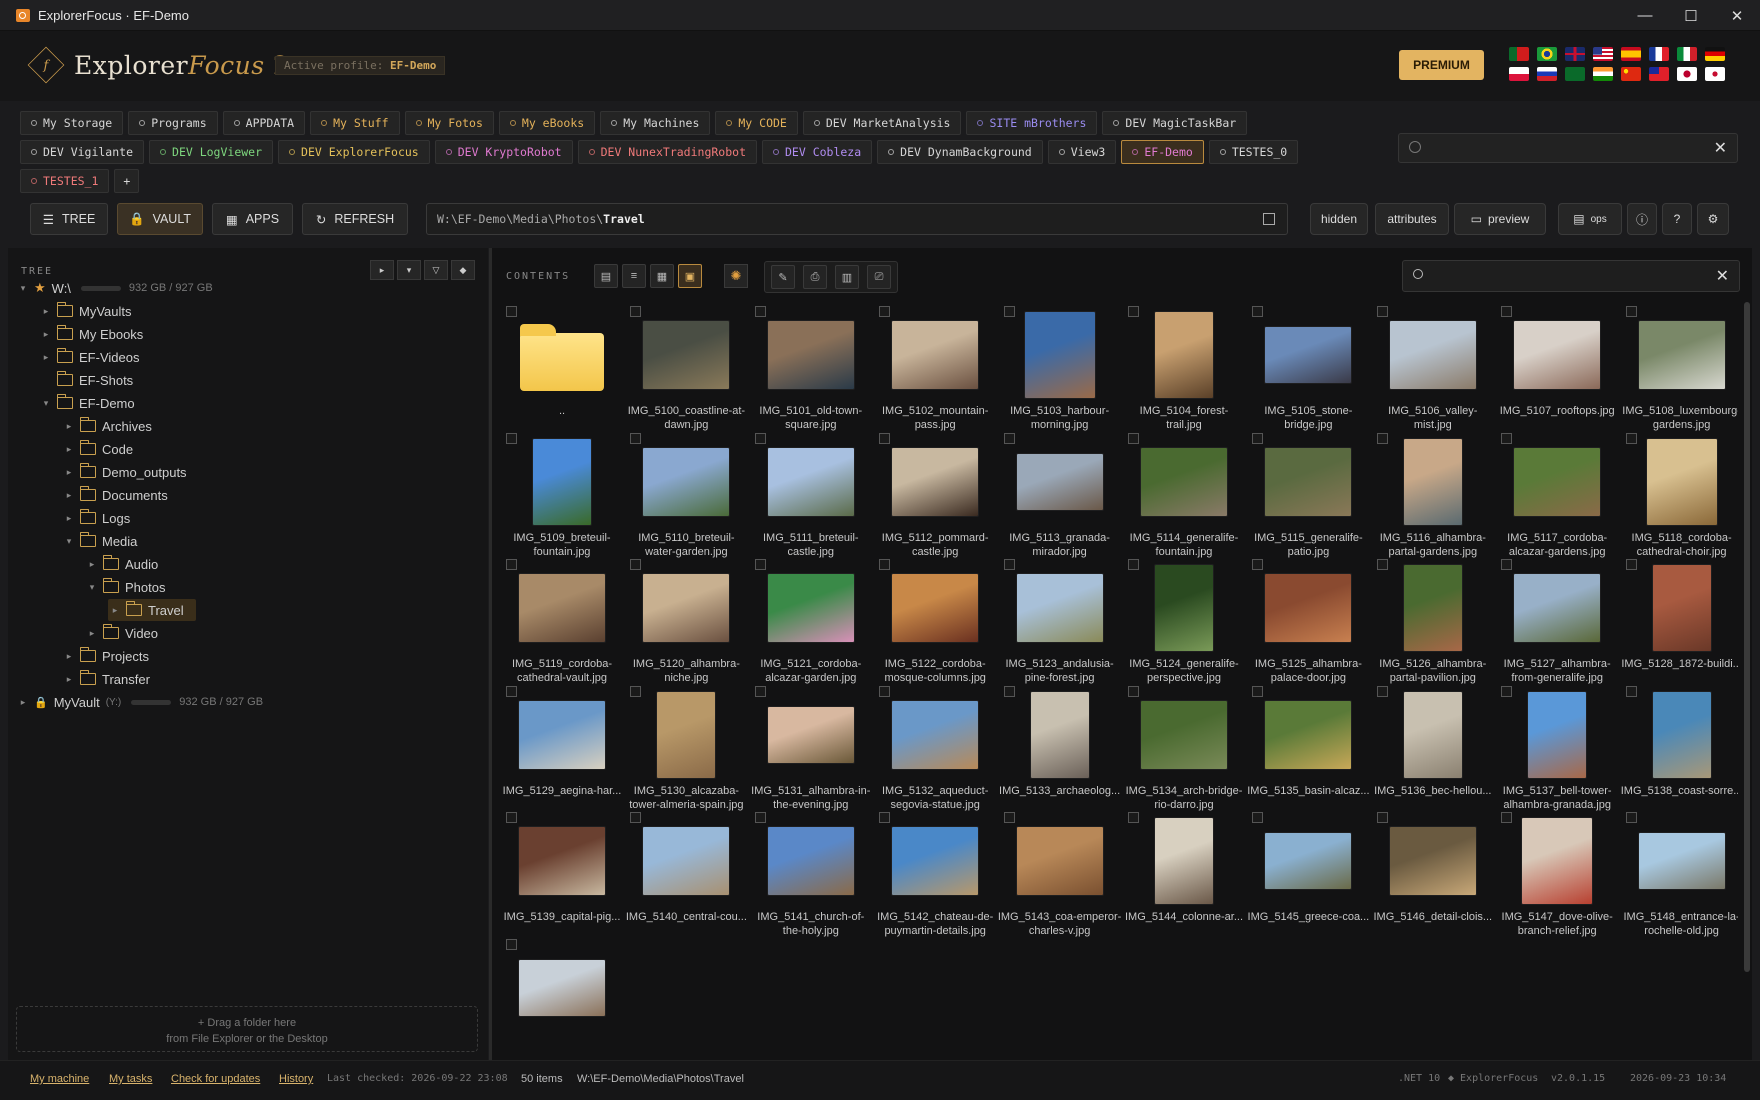 The height and width of the screenshot is (1100, 1760). What do you see at coordinates (1547, 54) in the screenshot?
I see `flag-br-icon` at bounding box center [1547, 54].